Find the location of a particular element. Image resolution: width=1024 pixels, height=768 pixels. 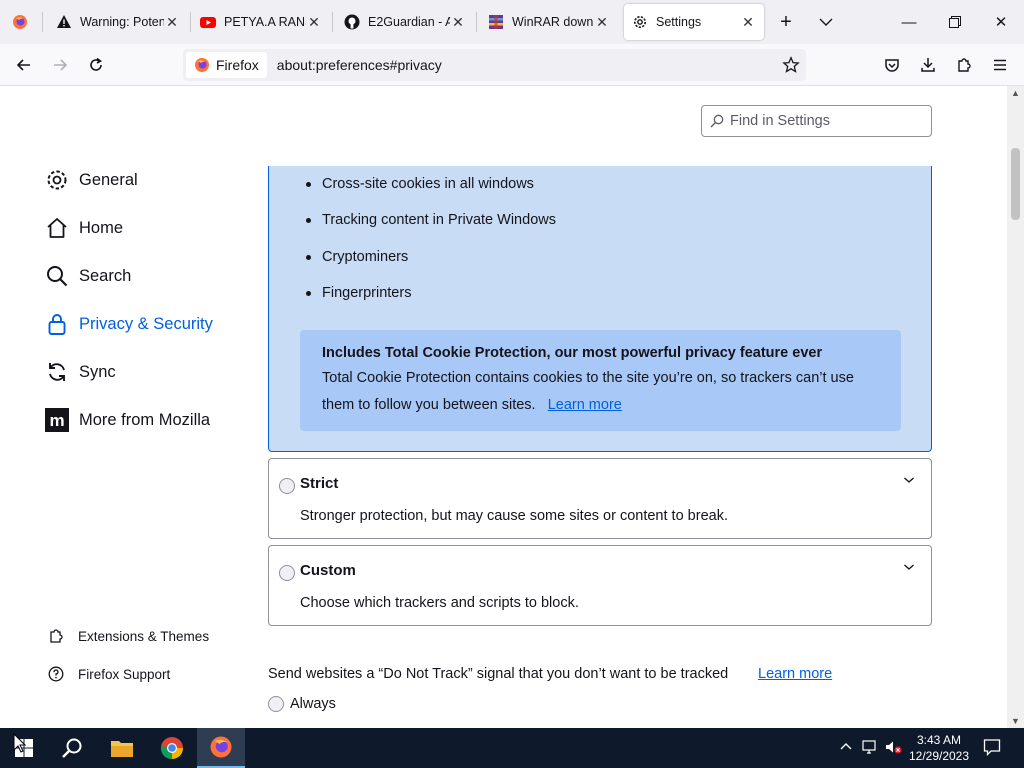

custom-title: Custom is located at coordinates (328, 570).